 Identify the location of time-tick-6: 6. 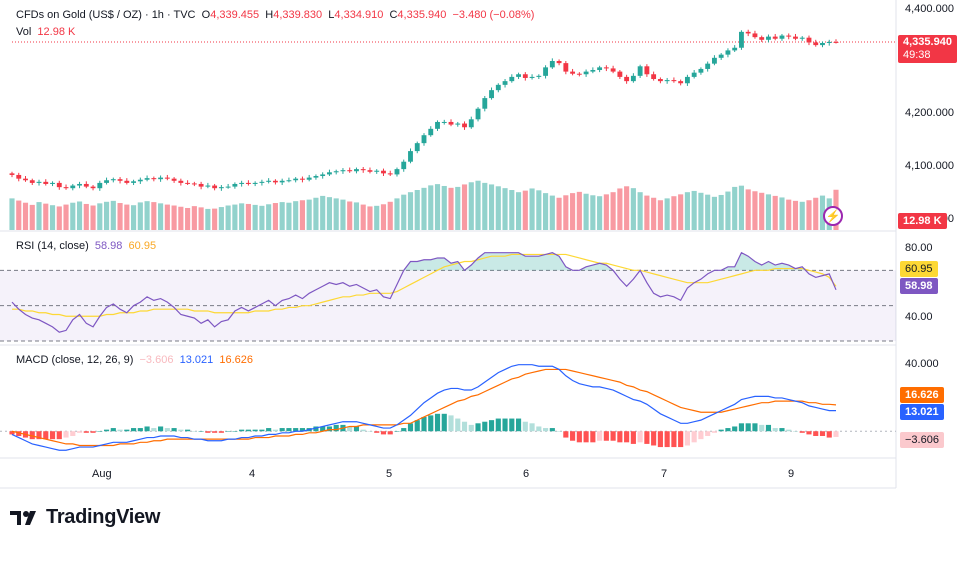
(526, 474).